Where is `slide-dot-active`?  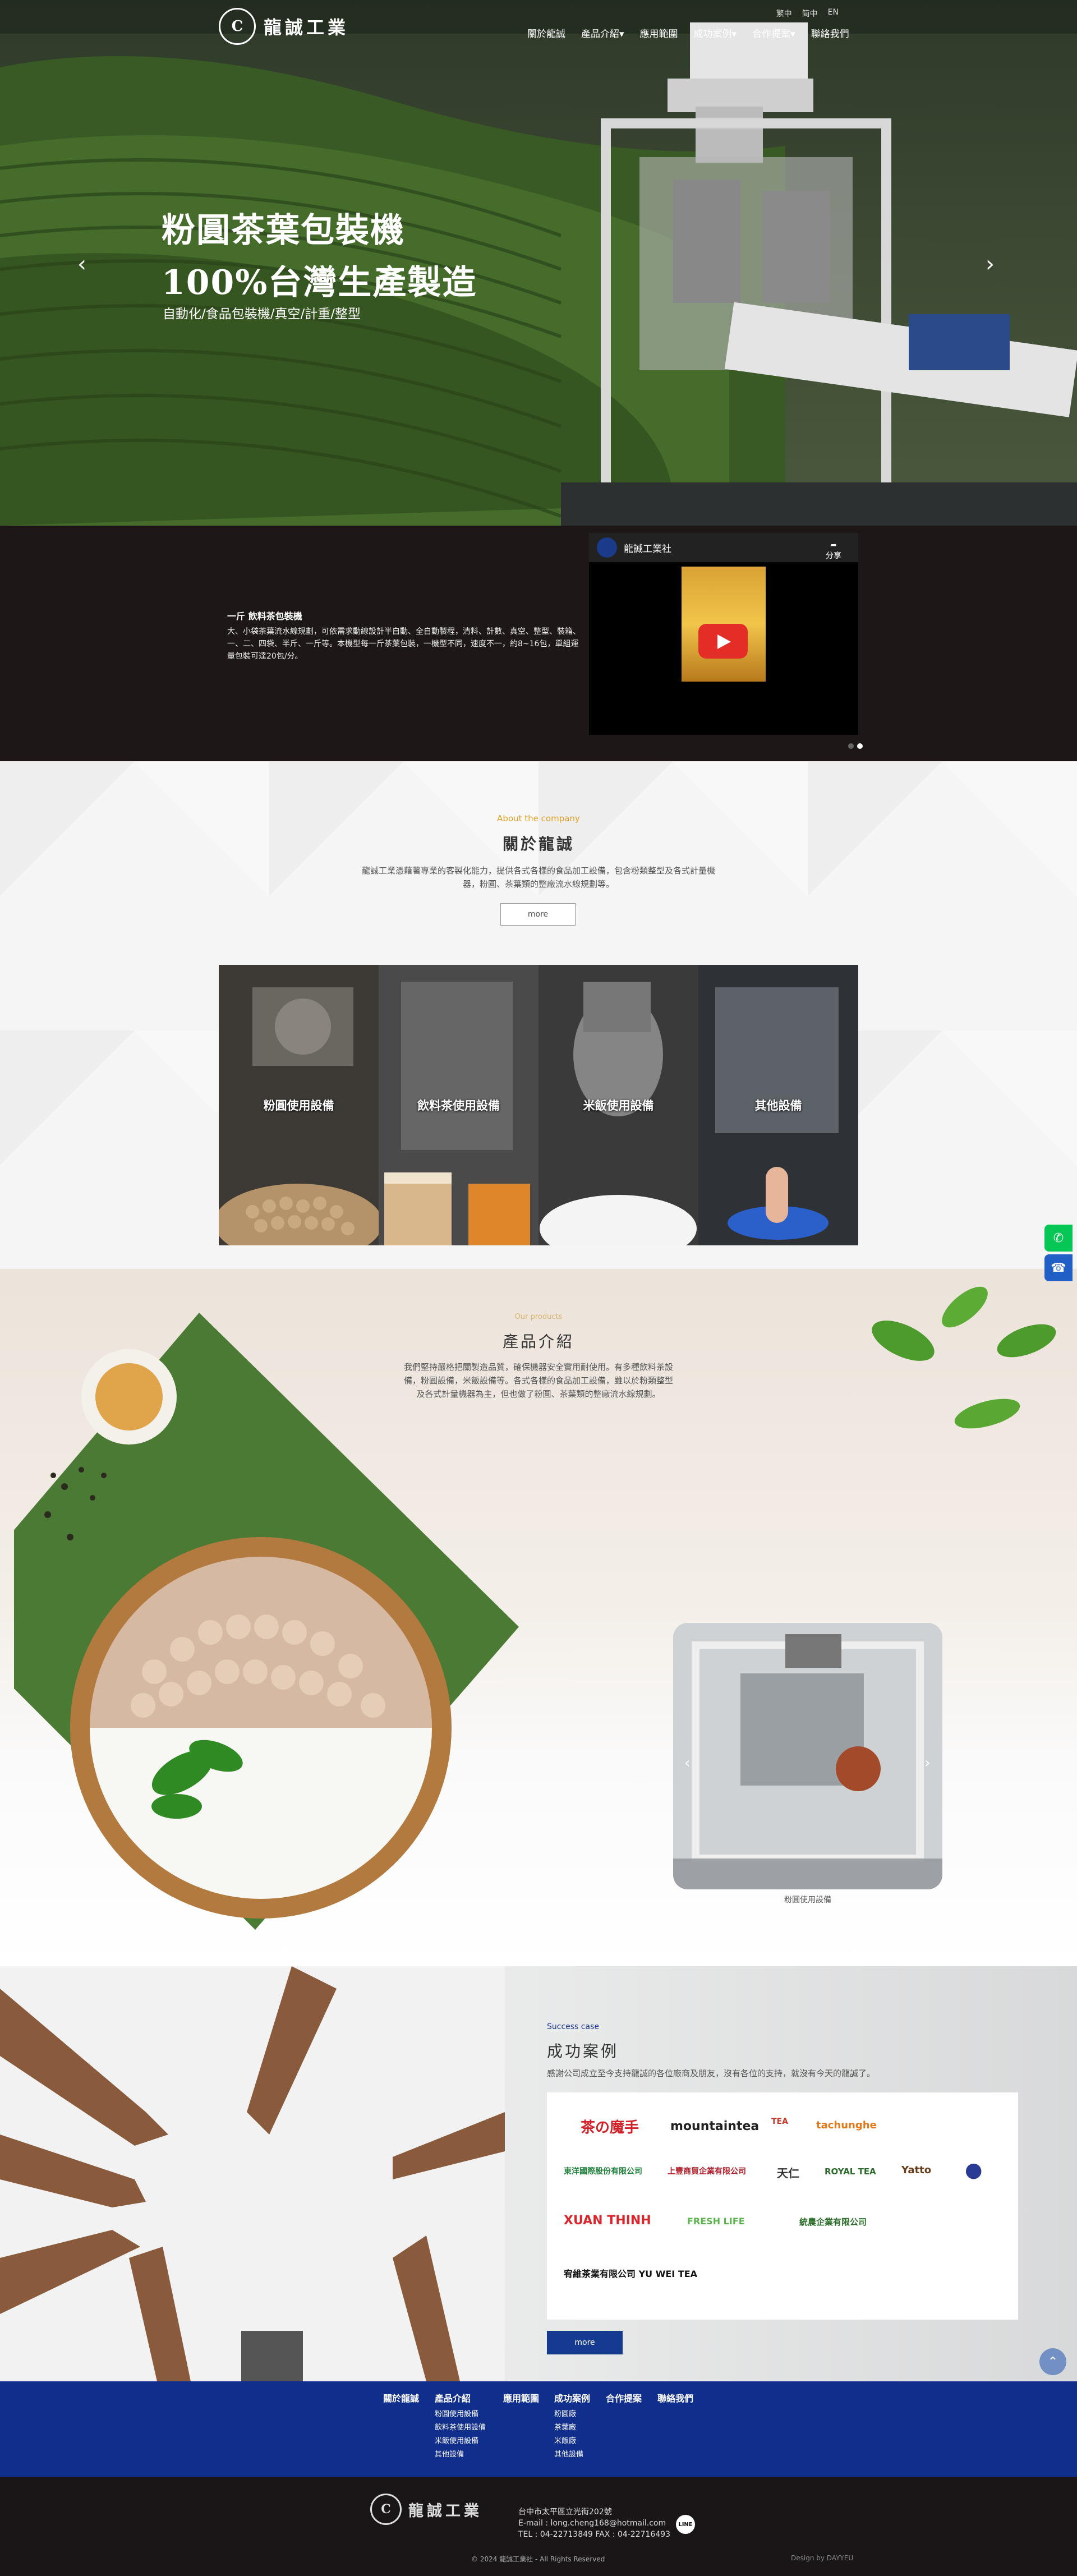 slide-dot-active is located at coordinates (860, 746).